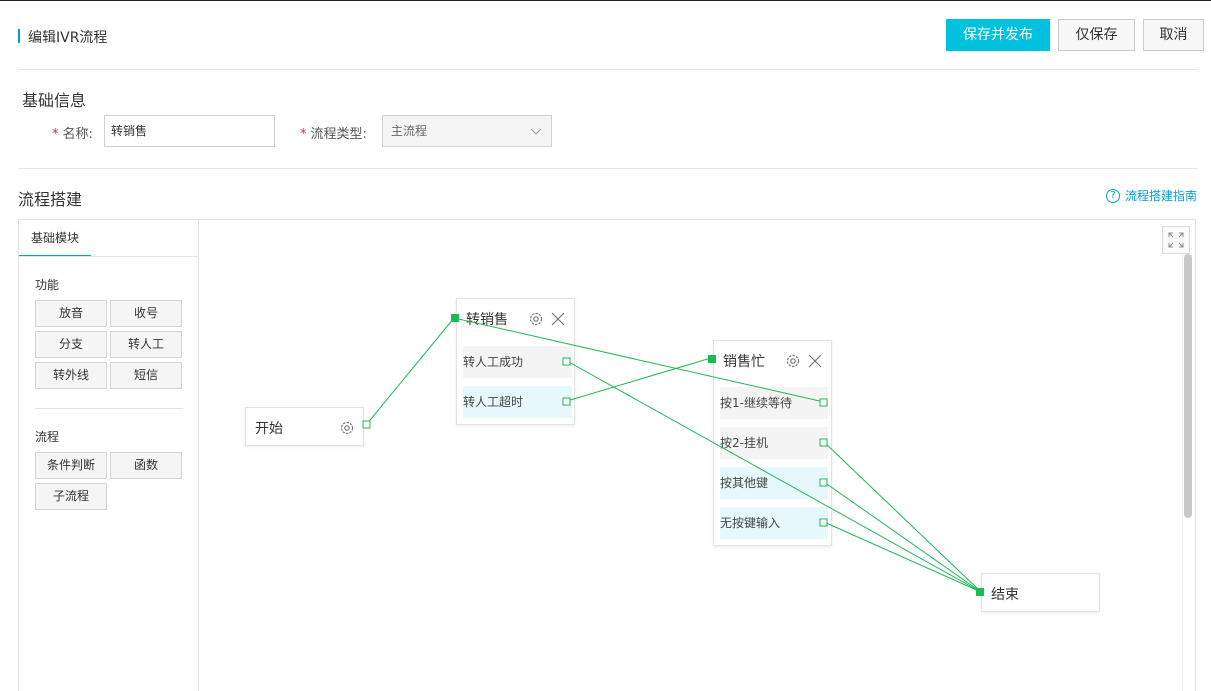  Describe the element at coordinates (1173, 35) in the screenshot. I see `cancel-button: 取消` at that location.